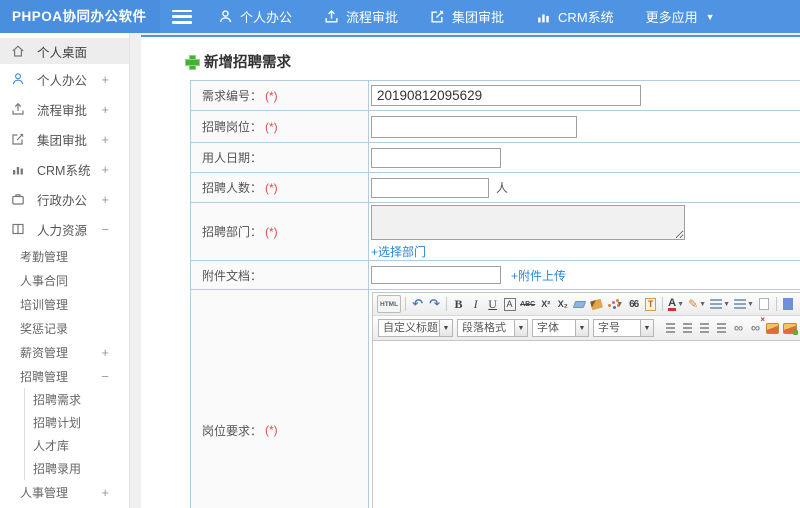 Image resolution: width=800 pixels, height=508 pixels. I want to click on border-text-button: A, so click(509, 304).